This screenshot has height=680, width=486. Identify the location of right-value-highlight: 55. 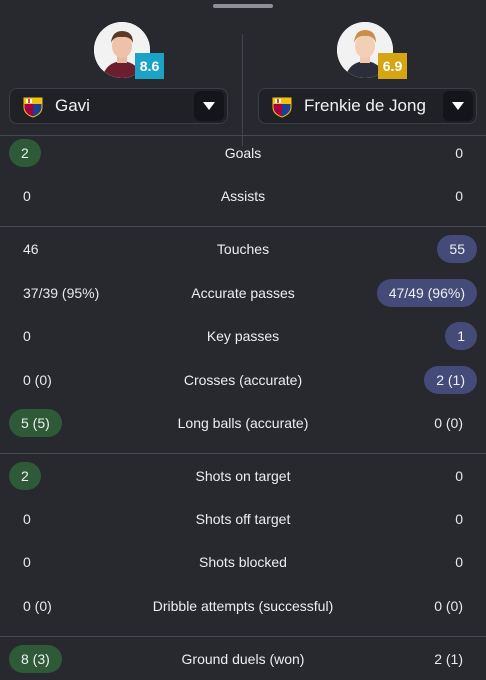
(457, 249).